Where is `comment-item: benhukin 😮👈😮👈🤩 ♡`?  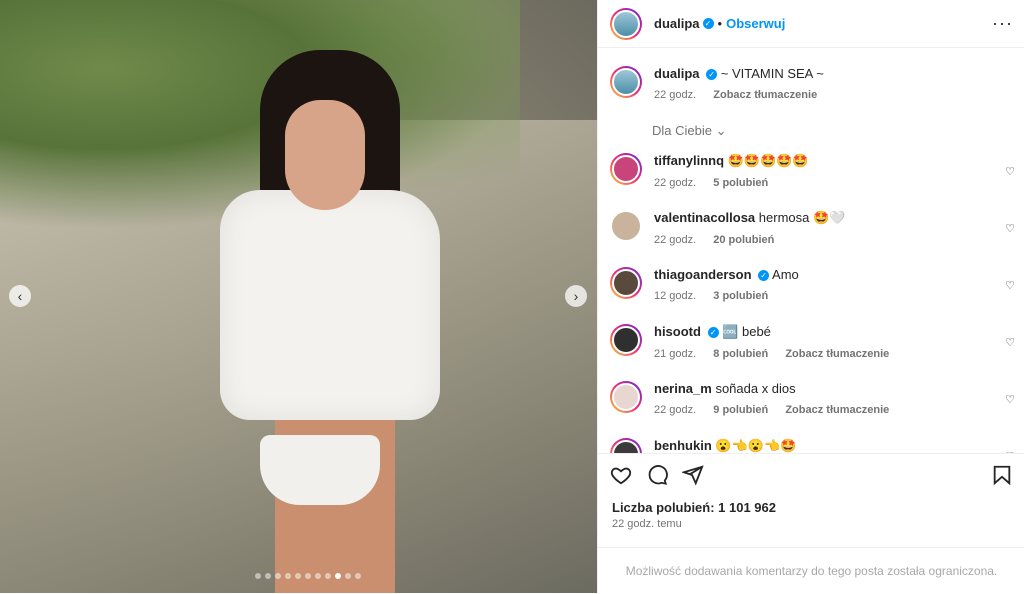
comment-item: benhukin 😮👈😮👈🤩 ♡ is located at coordinates (811, 438).